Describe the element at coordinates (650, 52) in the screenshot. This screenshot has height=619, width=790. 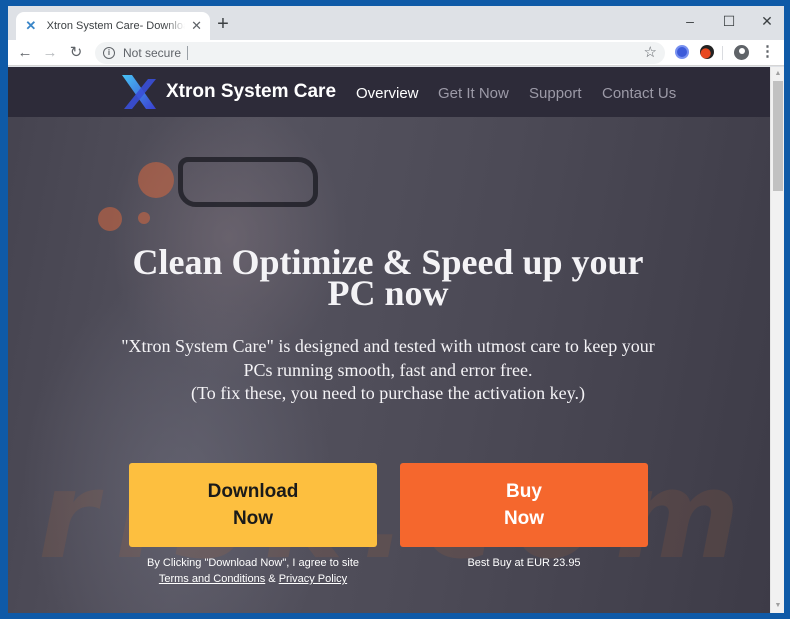
I see `bookmark-star-icon: ☆` at that location.